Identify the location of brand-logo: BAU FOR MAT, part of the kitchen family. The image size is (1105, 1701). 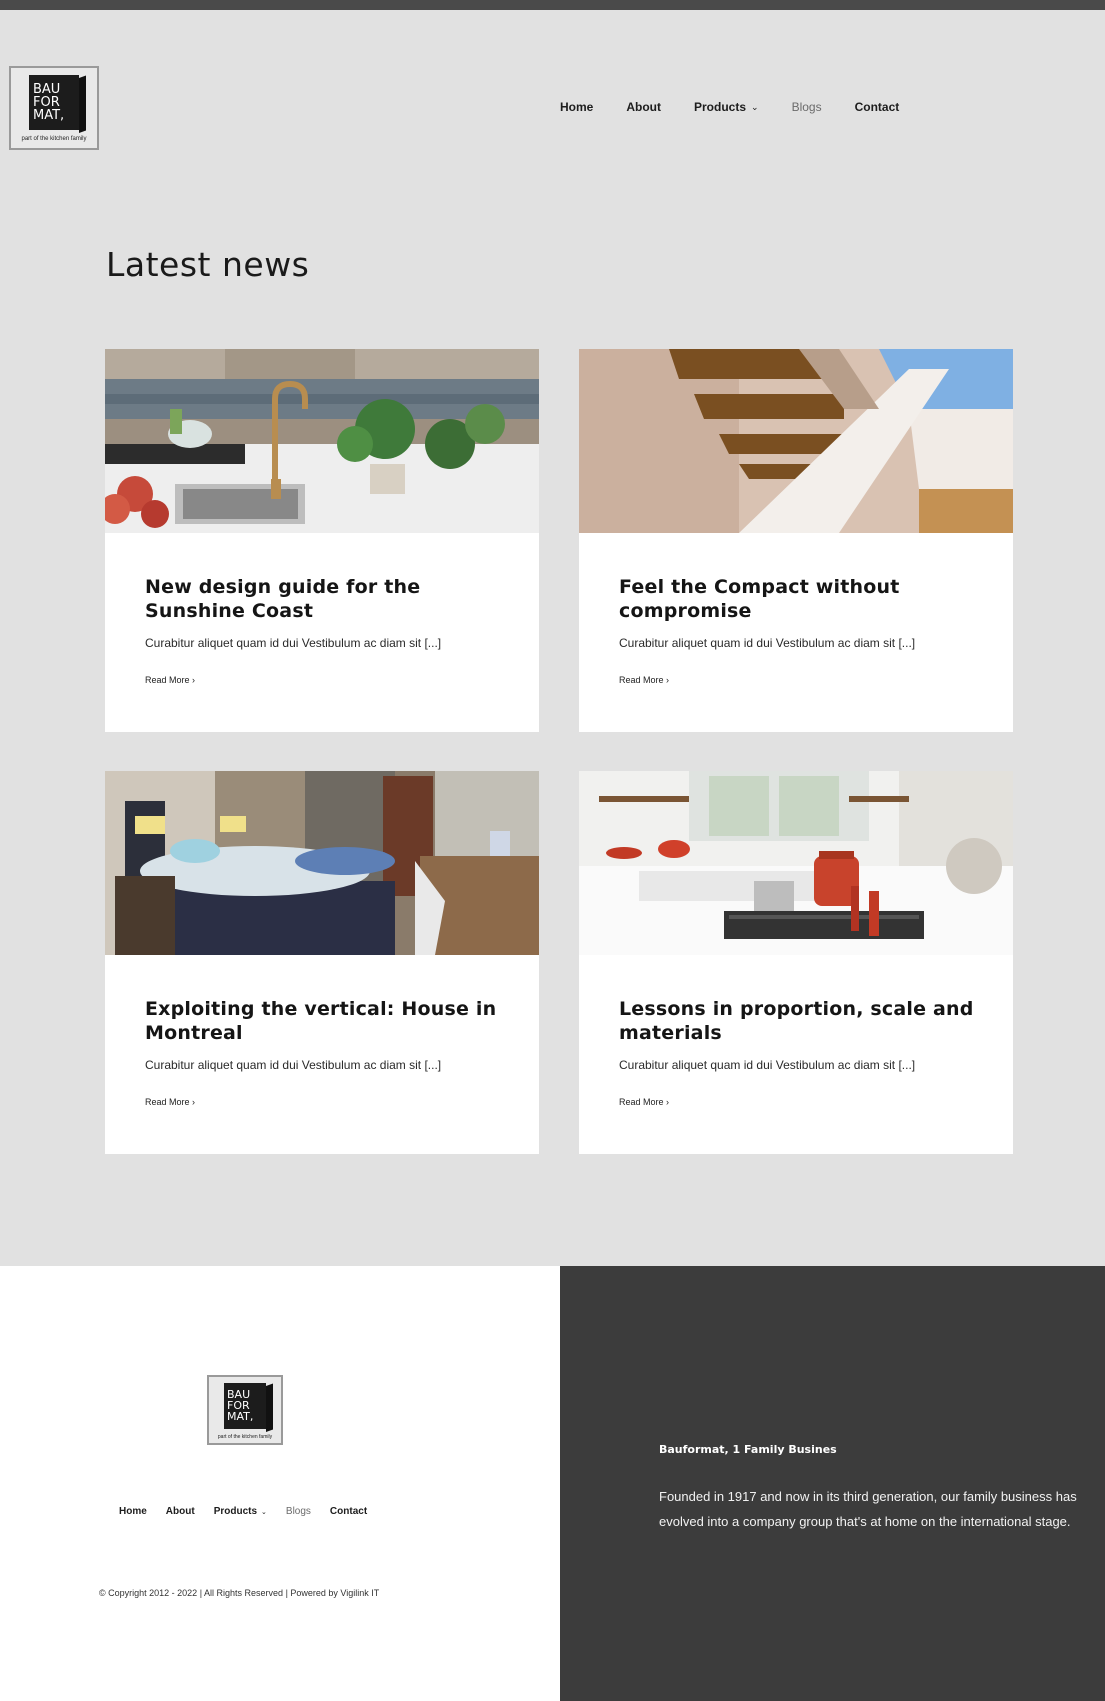
(54, 108).